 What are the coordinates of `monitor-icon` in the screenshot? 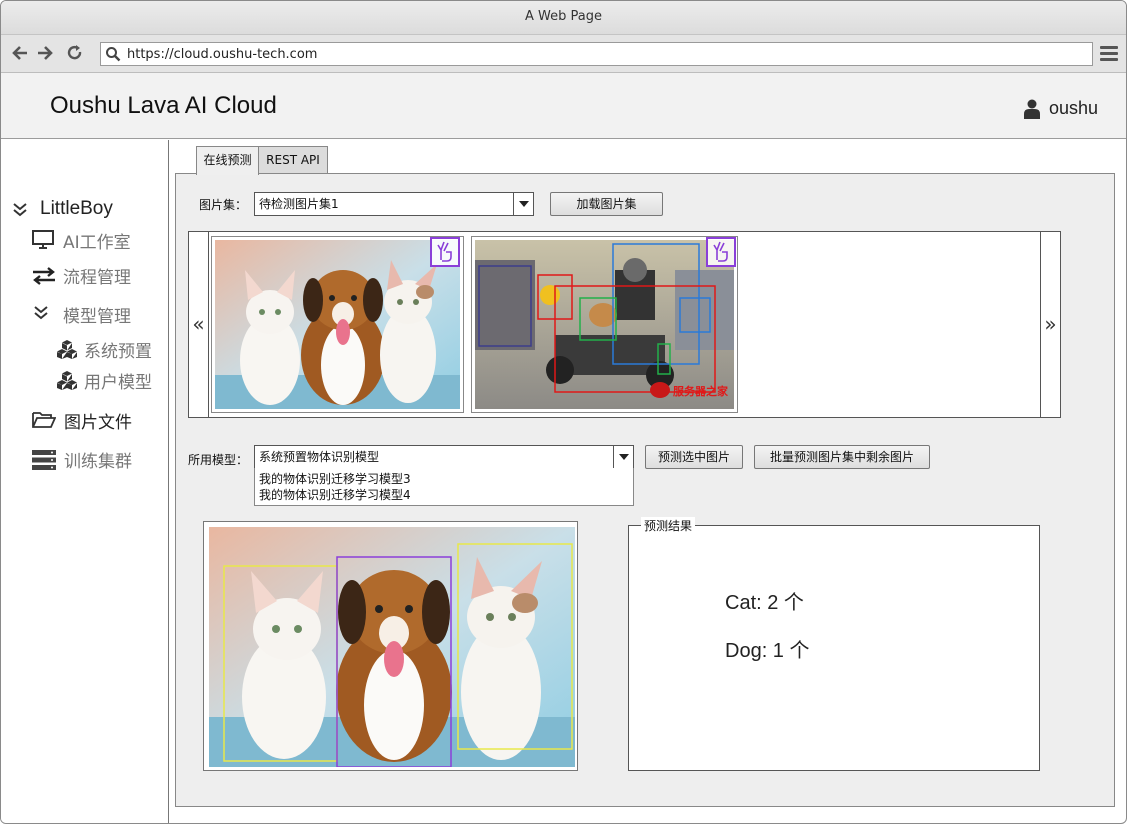 It's located at (43, 239).